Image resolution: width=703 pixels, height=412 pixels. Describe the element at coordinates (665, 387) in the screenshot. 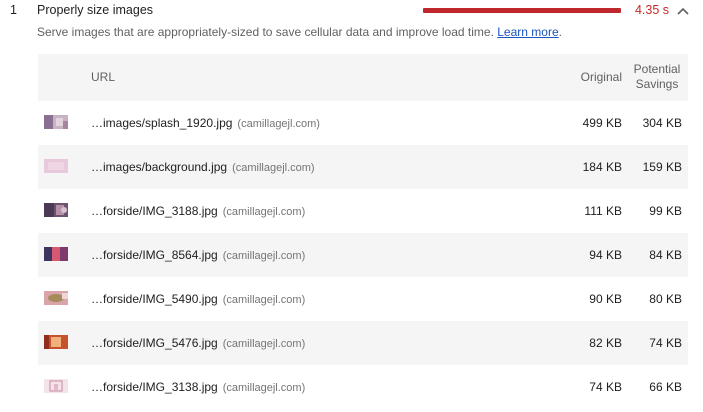

I see `row-savings: 66 KB` at that location.